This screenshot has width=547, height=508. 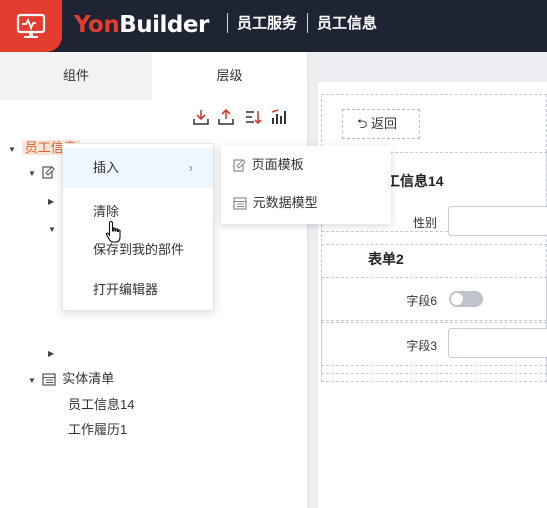 I want to click on menu-item-open-editor: 打开编辑器, so click(x=138, y=290).